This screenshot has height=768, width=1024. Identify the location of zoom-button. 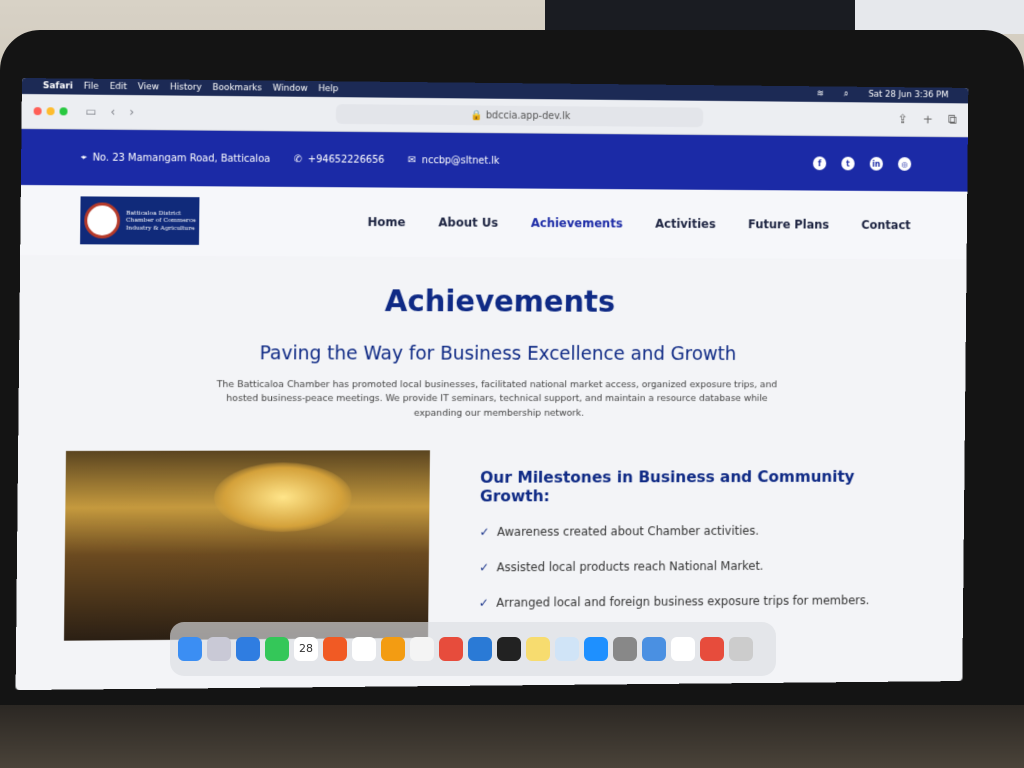
(64, 111).